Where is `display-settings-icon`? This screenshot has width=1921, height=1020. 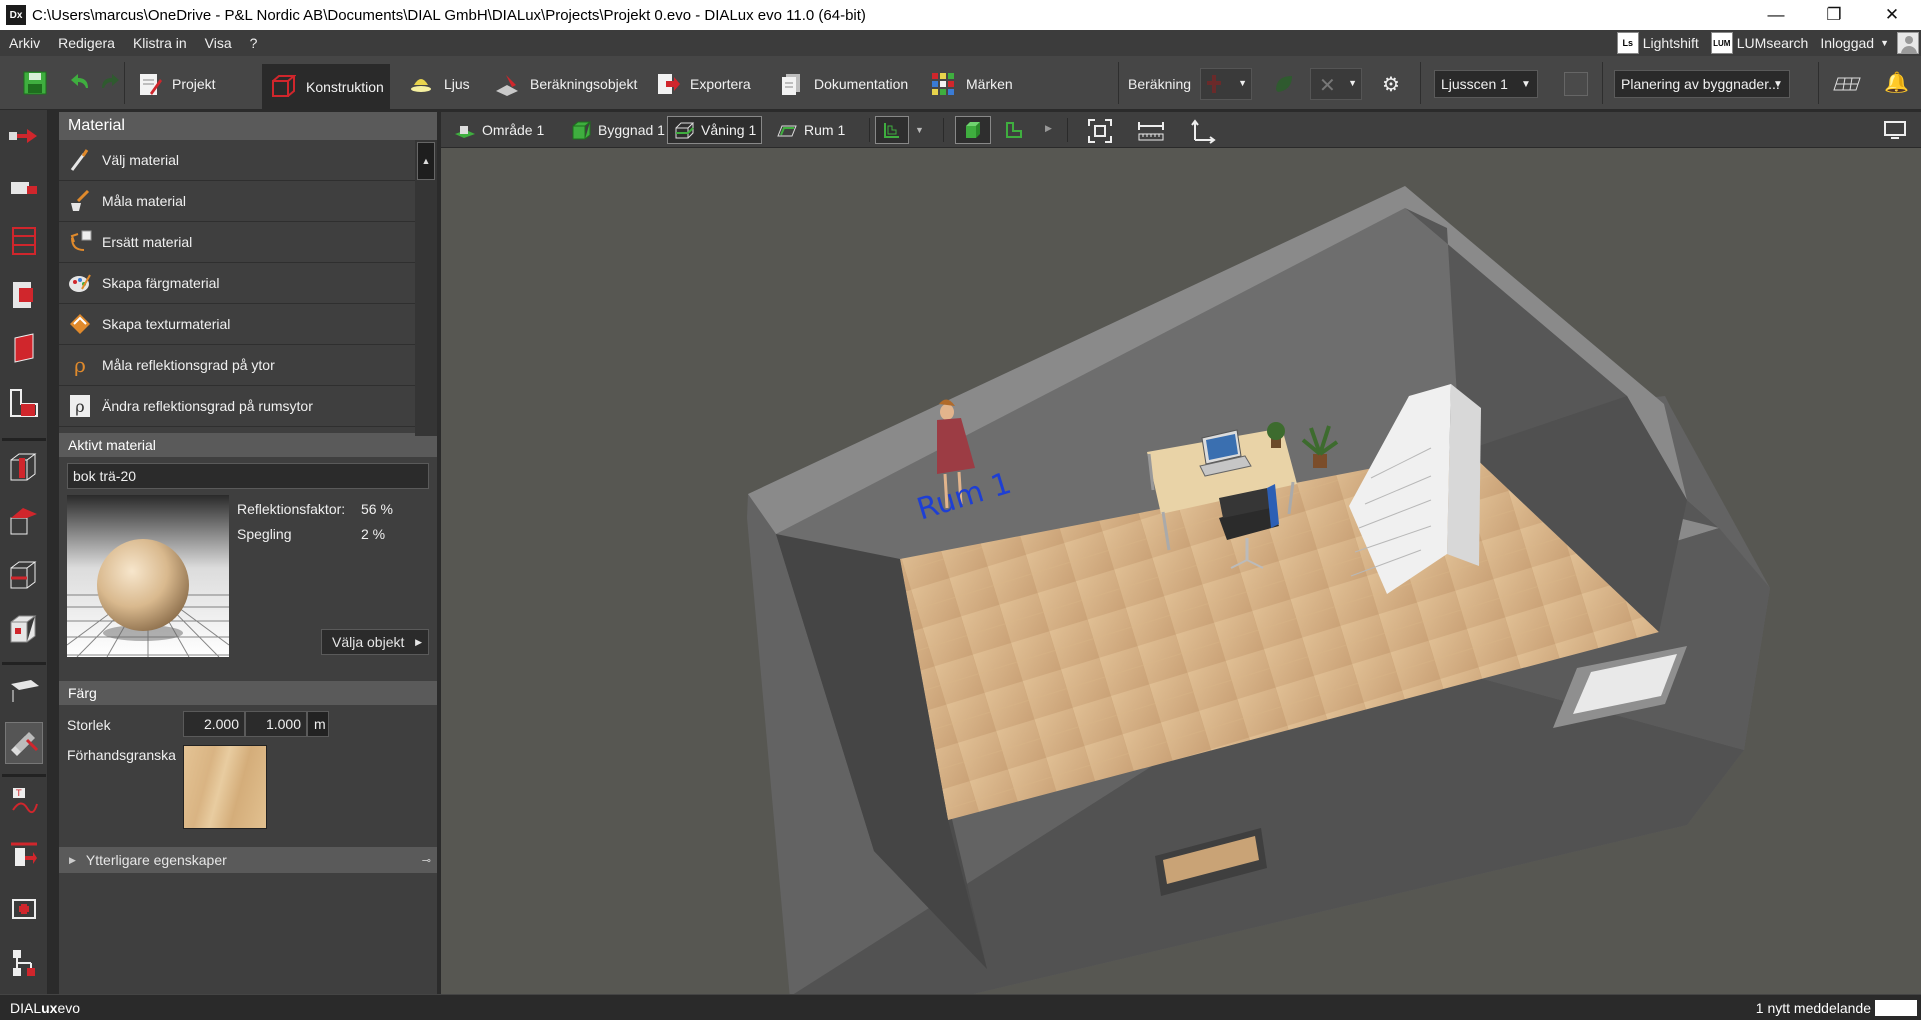
display-settings-icon is located at coordinates (1895, 130).